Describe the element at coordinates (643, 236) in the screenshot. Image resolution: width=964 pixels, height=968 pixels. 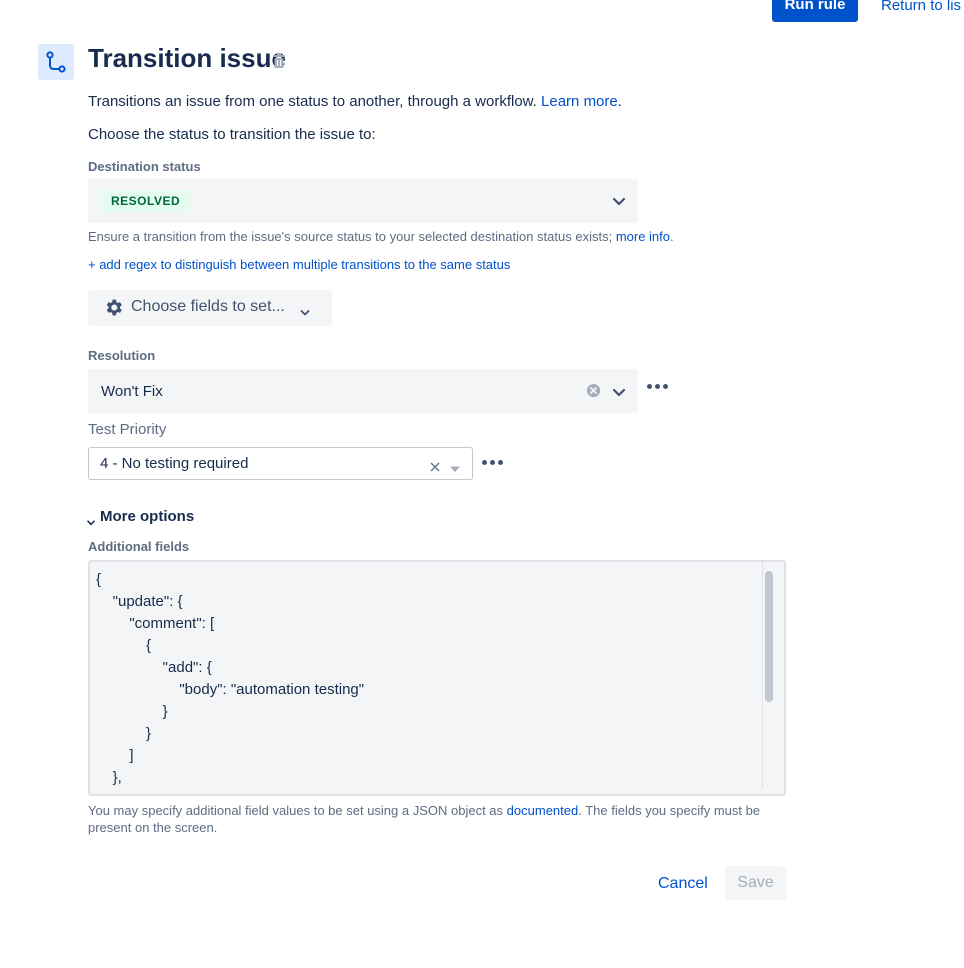
I see `more-info-link: more info` at that location.